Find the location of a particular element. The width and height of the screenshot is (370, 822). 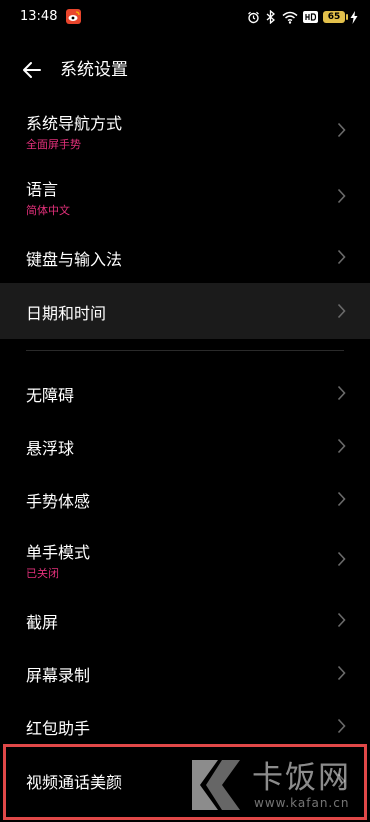

watermark-url: www.kafan.cn is located at coordinates (302, 803).